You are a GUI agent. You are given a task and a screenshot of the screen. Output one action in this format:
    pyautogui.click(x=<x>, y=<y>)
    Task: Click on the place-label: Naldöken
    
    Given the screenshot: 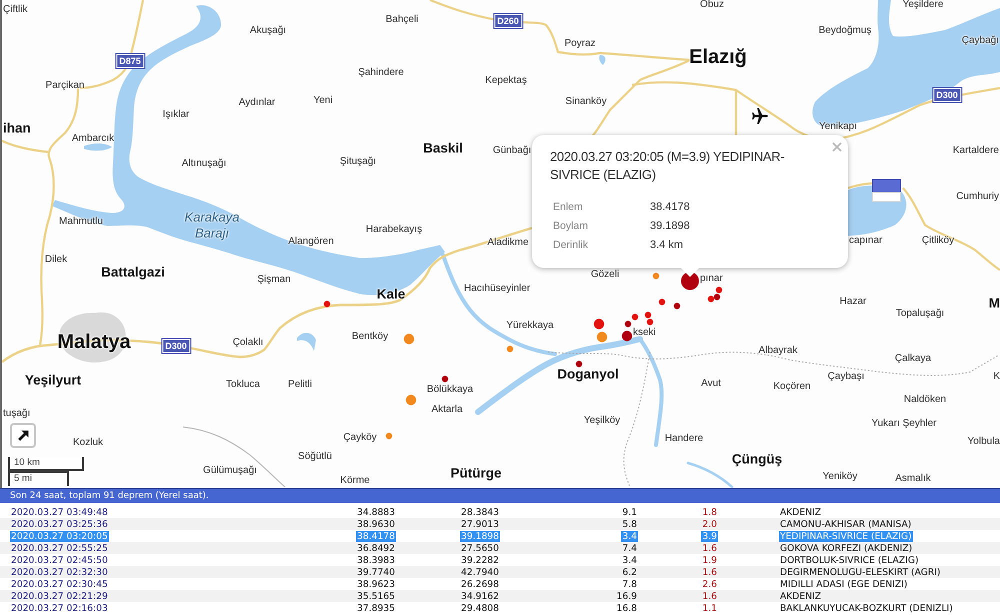 What is the action you would take?
    pyautogui.click(x=925, y=400)
    